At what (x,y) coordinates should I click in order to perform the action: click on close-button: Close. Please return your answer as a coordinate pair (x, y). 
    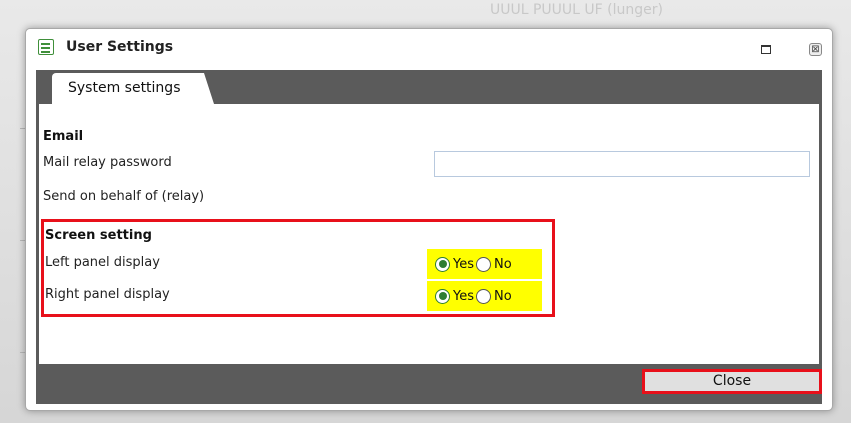
    Looking at the image, I should click on (732, 381).